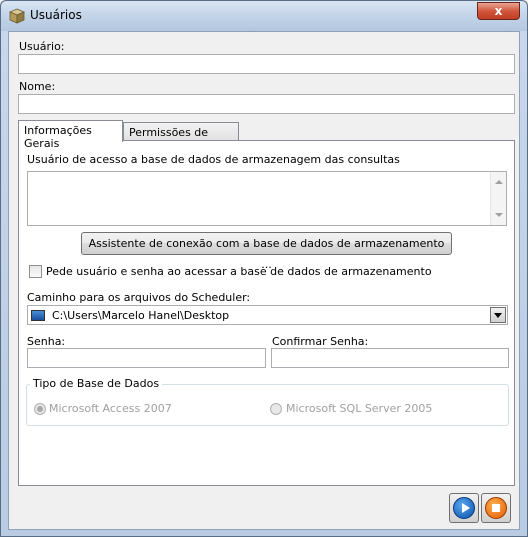 This screenshot has width=528, height=537. I want to click on nome-label: Nome:, so click(37, 86).